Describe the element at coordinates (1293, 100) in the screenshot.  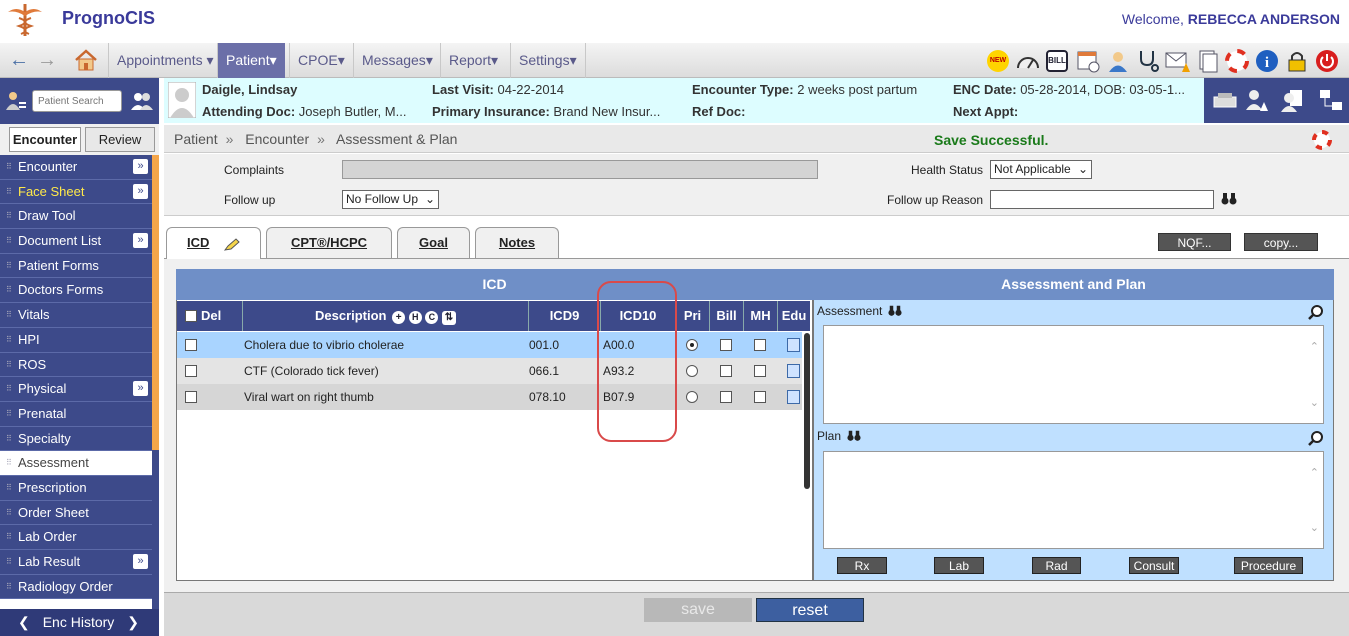
I see `user-document-icon` at that location.